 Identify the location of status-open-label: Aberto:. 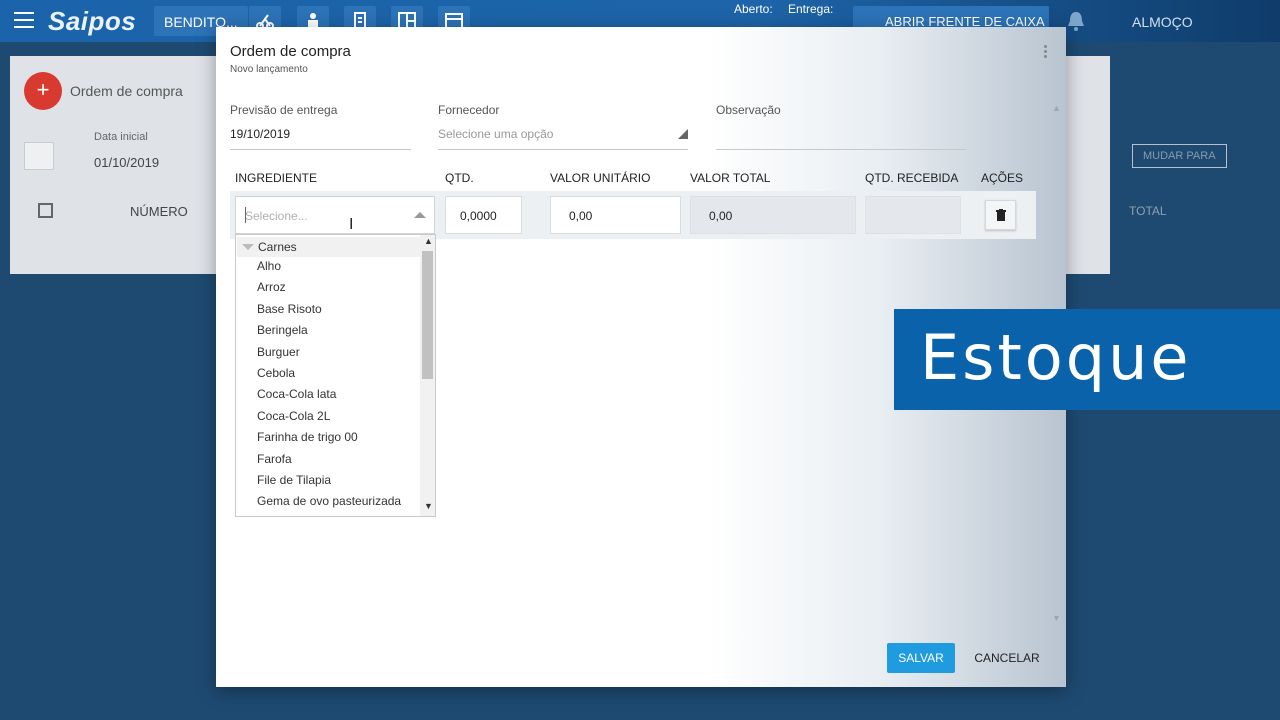
(753, 9).